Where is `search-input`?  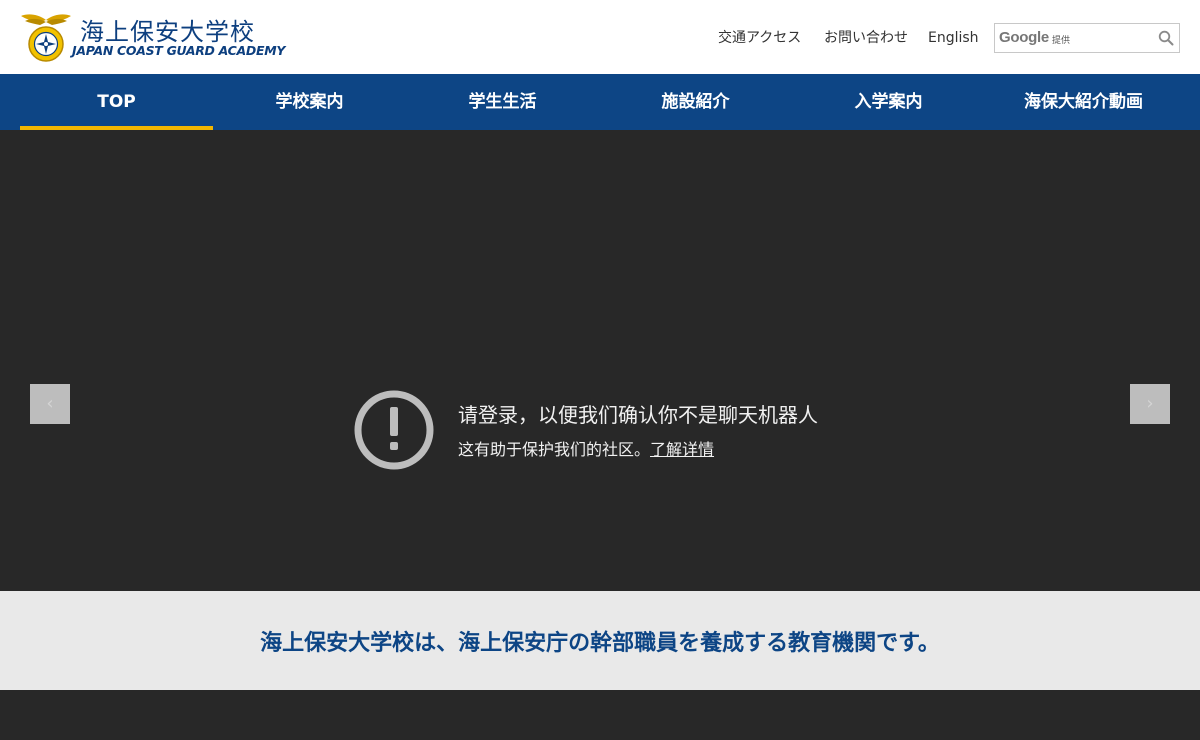
search-input is located at coordinates (1111, 38).